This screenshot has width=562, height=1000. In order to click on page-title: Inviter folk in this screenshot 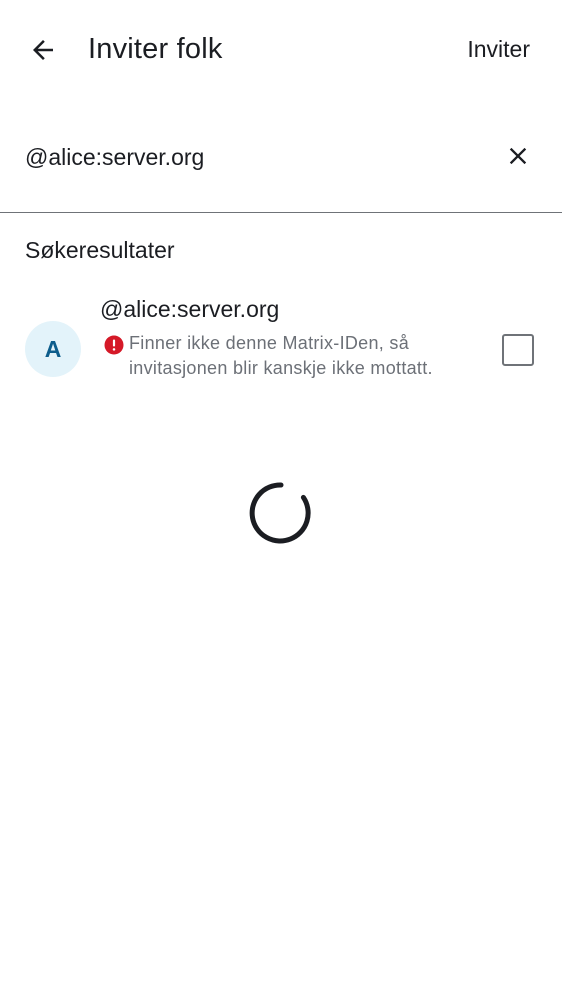, I will do `click(155, 49)`.